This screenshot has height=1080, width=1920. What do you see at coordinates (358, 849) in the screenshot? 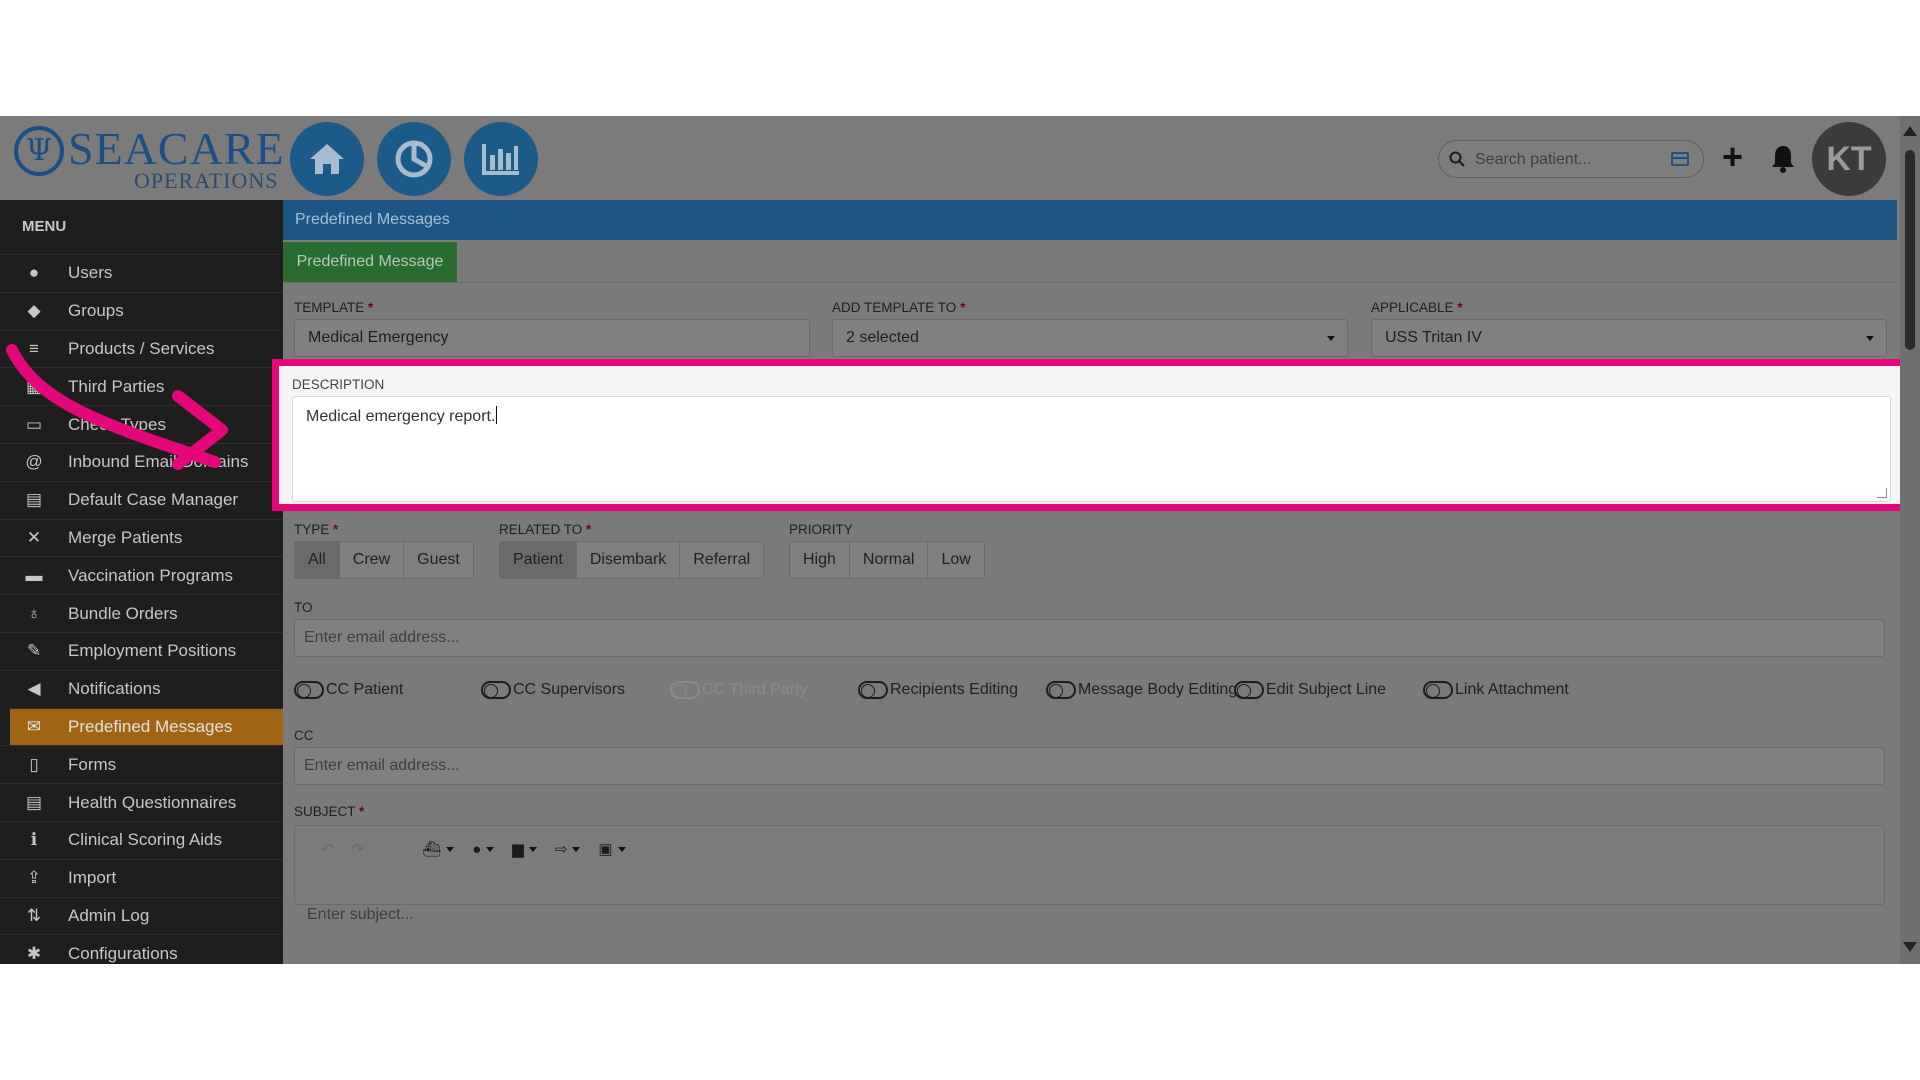
I see `redo-icon: ↷` at bounding box center [358, 849].